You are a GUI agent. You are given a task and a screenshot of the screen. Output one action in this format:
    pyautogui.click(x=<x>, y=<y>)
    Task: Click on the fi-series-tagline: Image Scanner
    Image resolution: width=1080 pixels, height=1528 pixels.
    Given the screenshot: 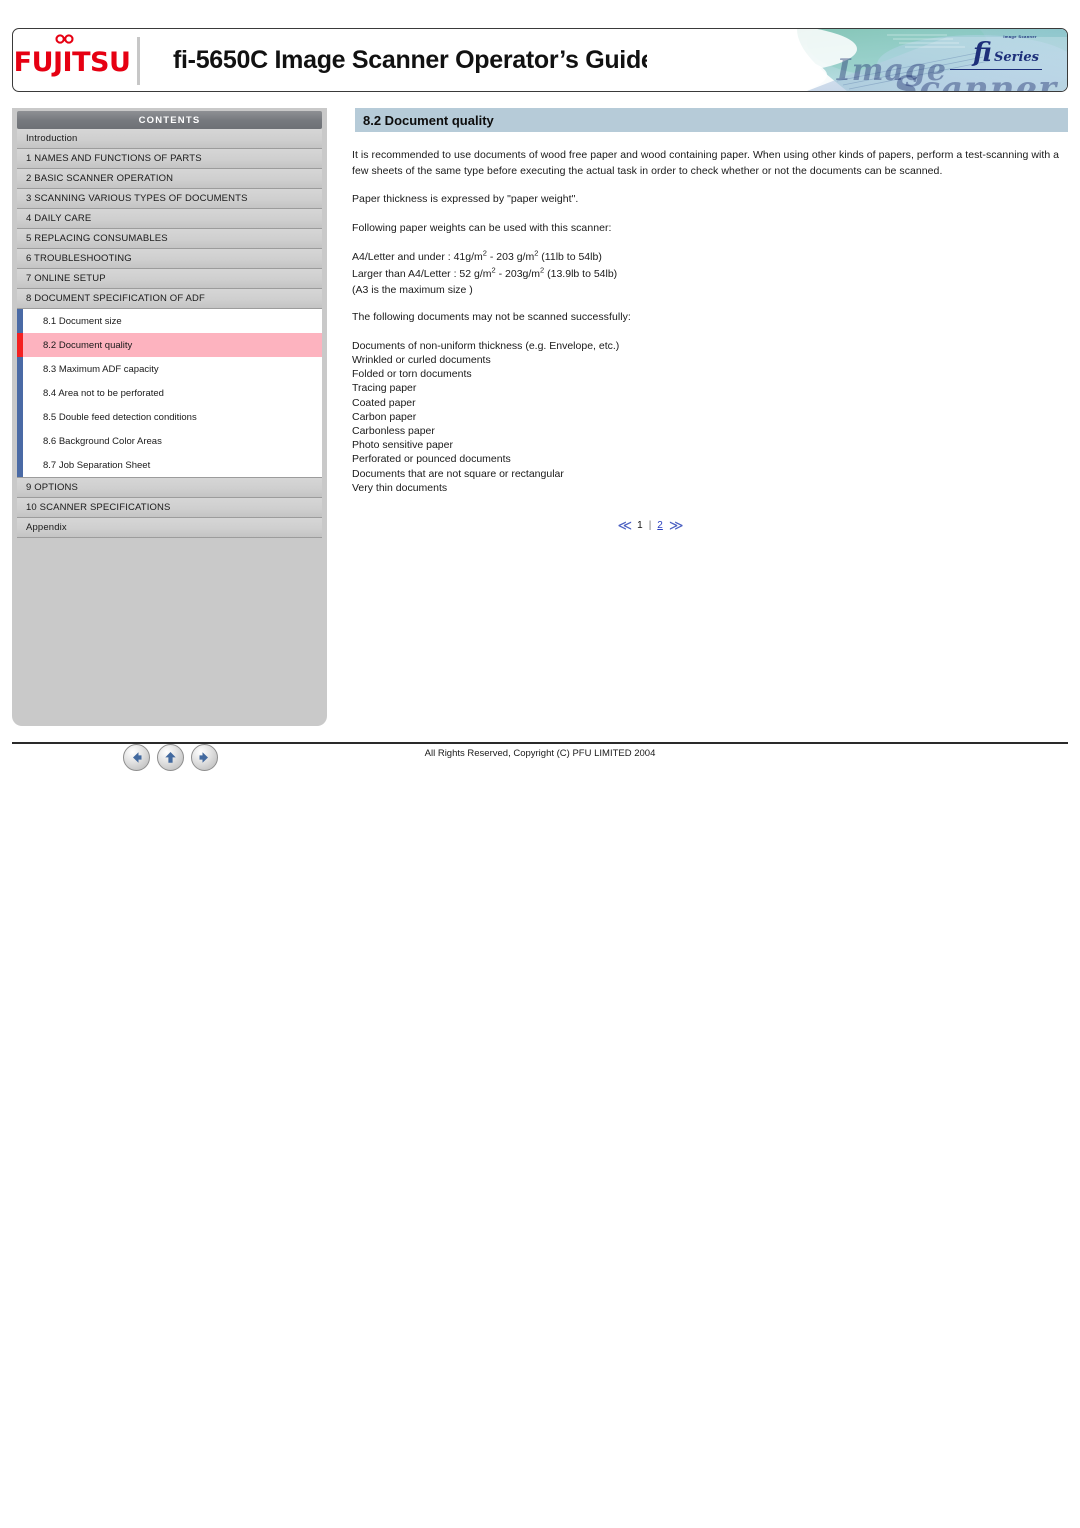 What is the action you would take?
    pyautogui.click(x=1020, y=36)
    